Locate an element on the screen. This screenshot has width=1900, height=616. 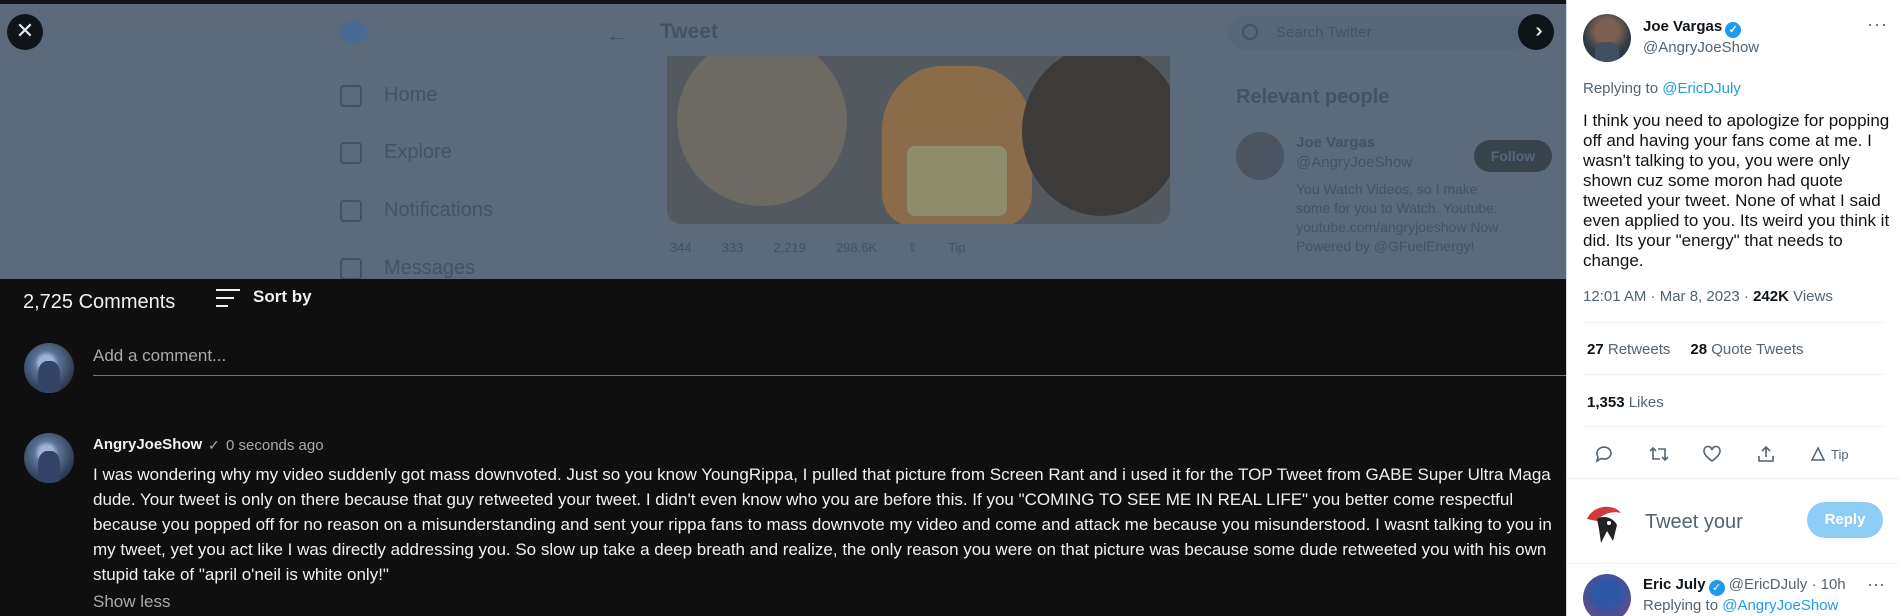
close-icon: ✕ is located at coordinates (25, 32).